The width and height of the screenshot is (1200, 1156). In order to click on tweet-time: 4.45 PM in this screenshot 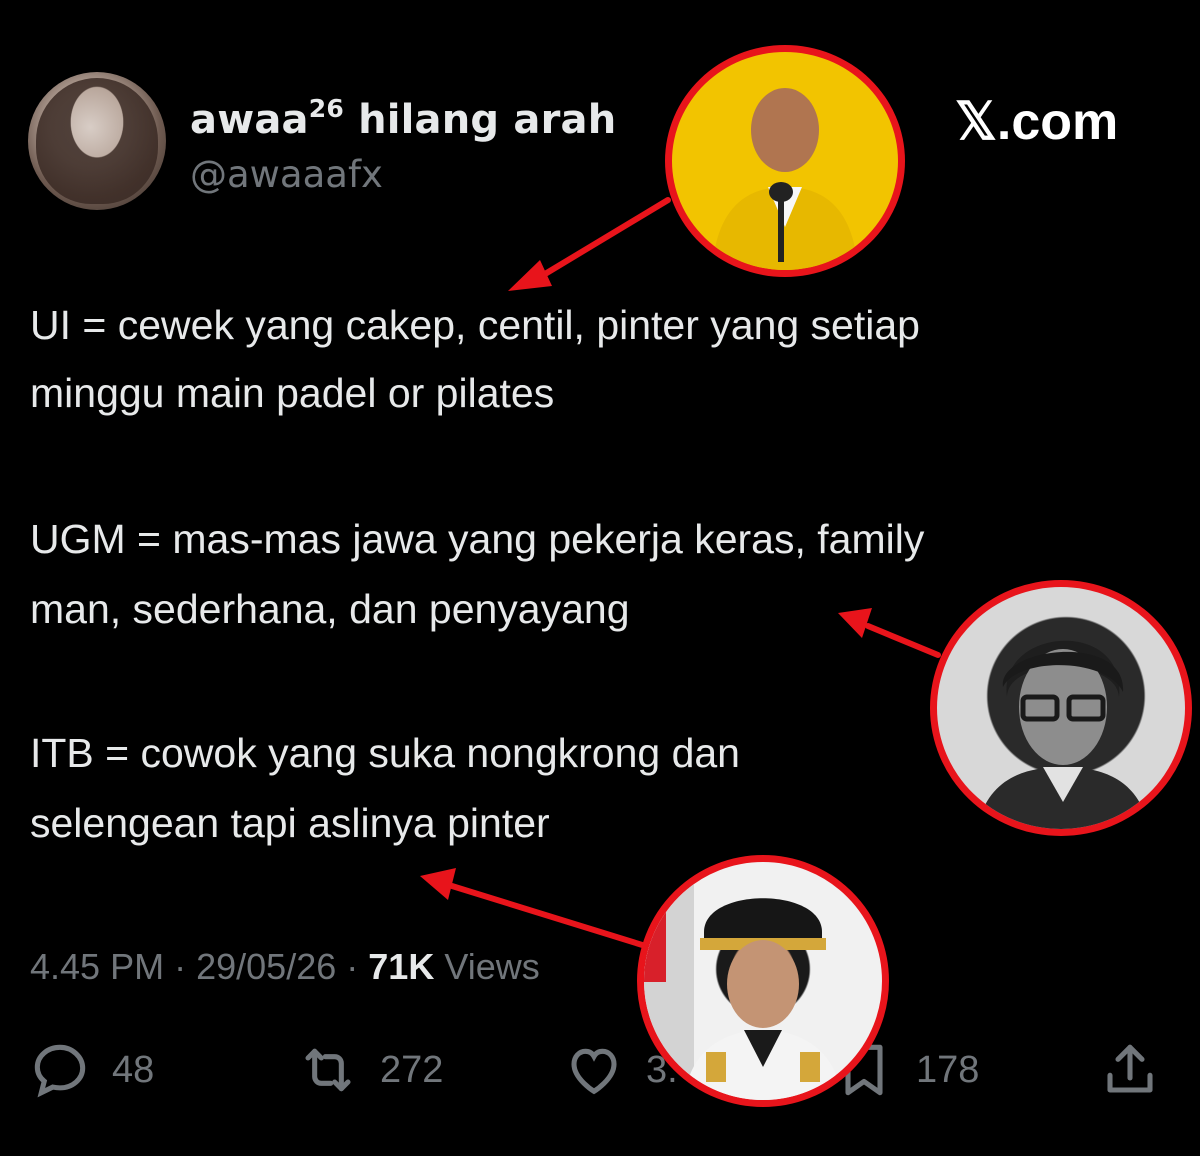, I will do `click(97, 966)`.